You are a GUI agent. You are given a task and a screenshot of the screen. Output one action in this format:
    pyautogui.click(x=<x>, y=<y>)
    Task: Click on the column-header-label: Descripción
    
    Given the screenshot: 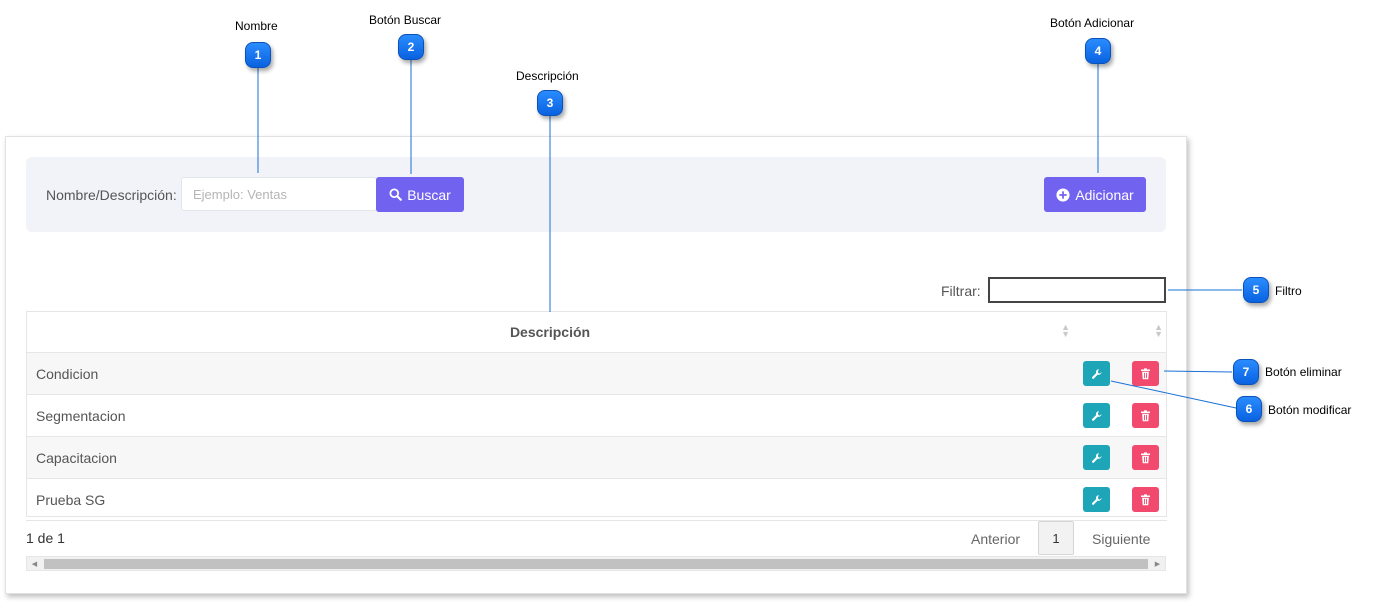 What is the action you would take?
    pyautogui.click(x=550, y=332)
    